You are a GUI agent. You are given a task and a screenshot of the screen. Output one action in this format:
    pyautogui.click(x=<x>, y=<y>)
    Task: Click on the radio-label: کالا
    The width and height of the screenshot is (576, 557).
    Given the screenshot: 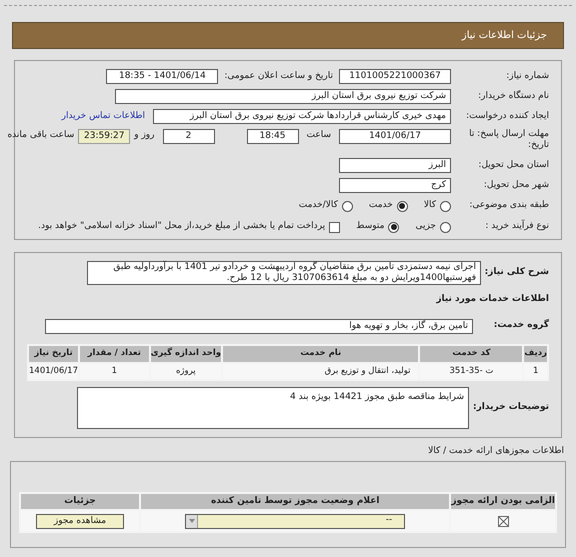 What is the action you would take?
    pyautogui.click(x=430, y=205)
    